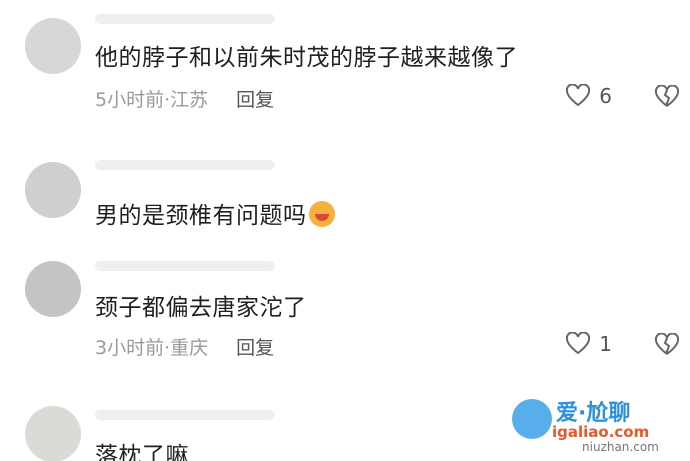 The image size is (690, 461). What do you see at coordinates (130, 348) in the screenshot?
I see `comment-time: 3小时前` at bounding box center [130, 348].